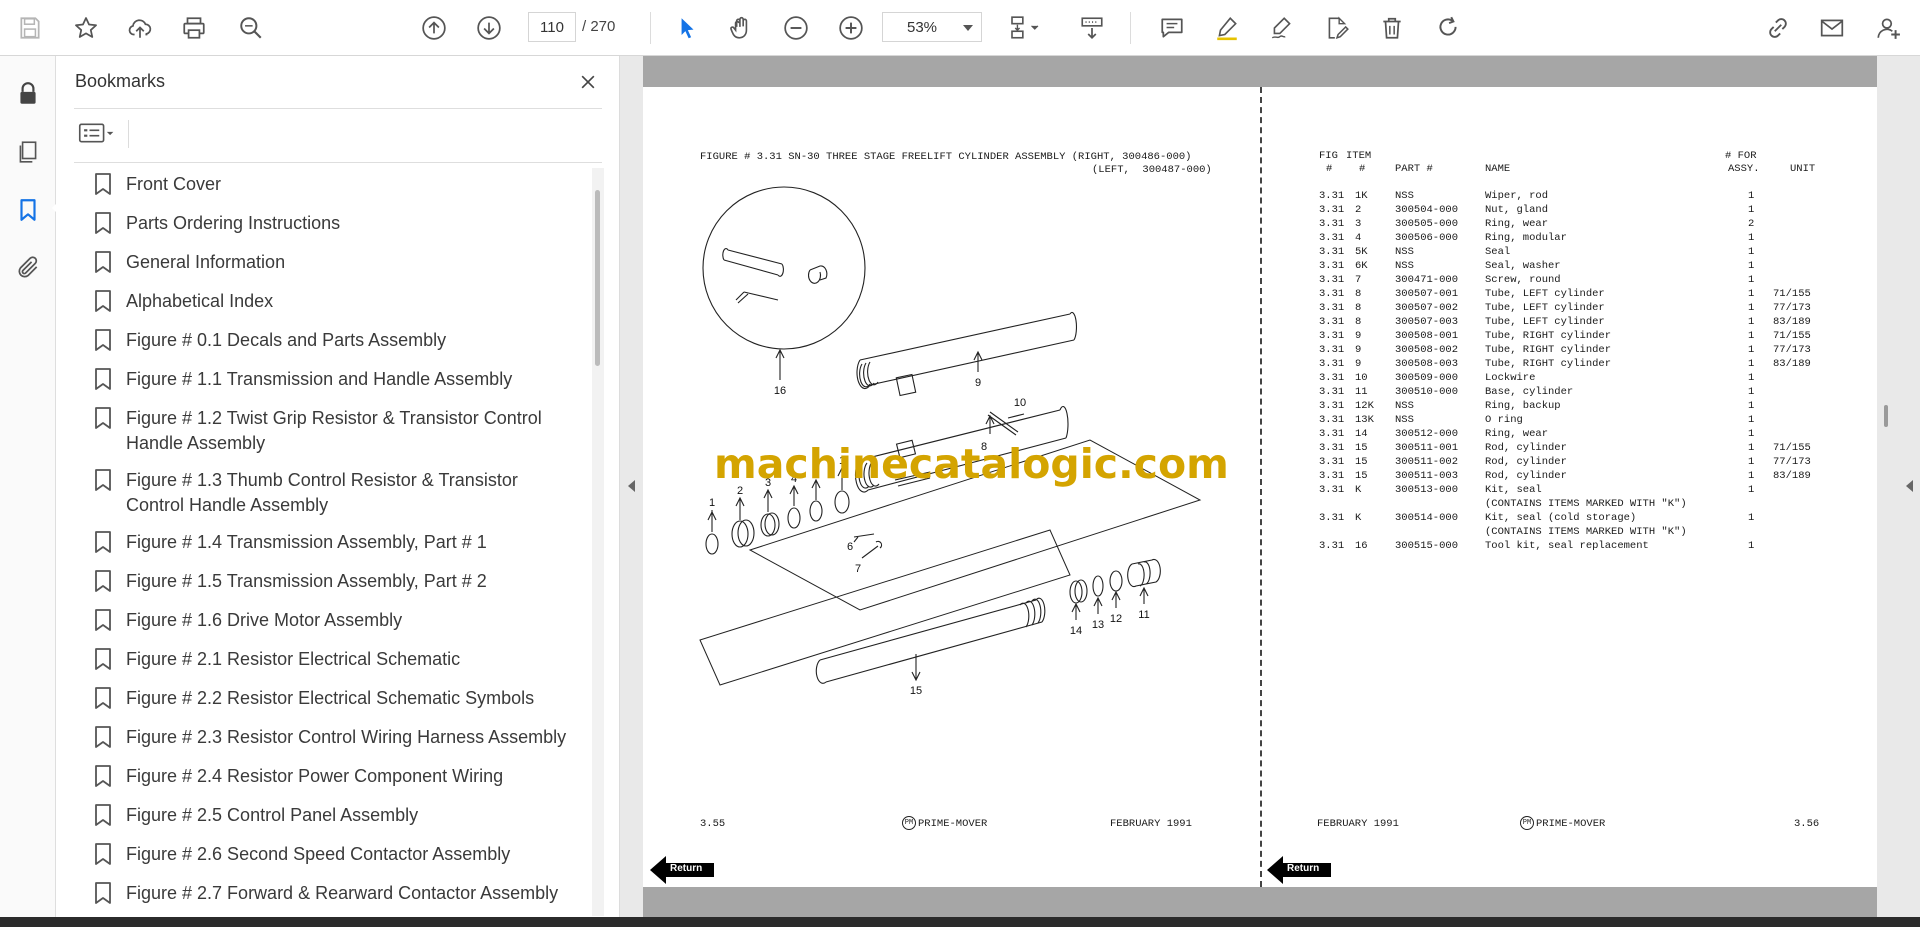  I want to click on tool-kit-sleeve, so click(753, 262).